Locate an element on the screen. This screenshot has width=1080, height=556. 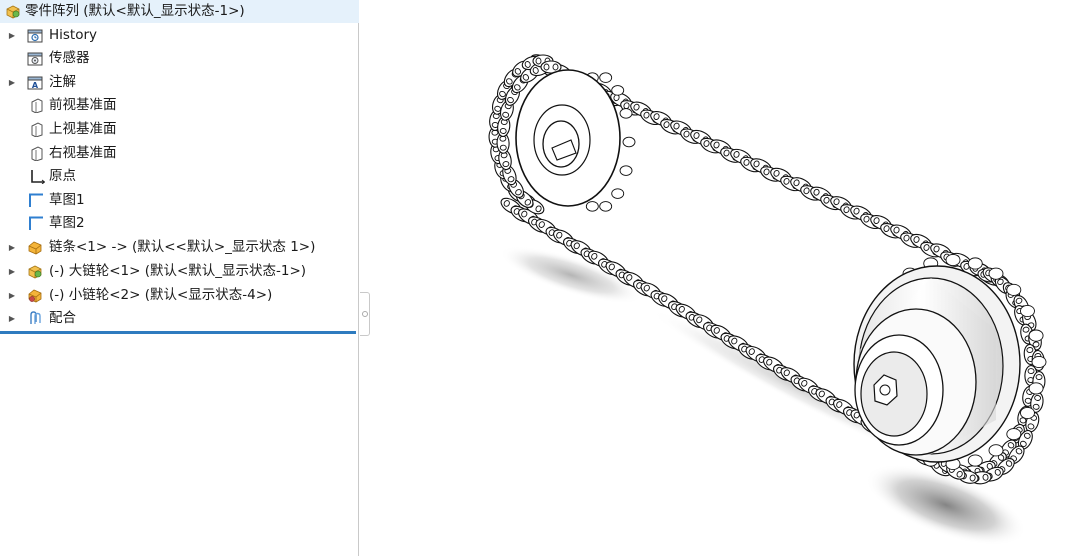
tree-root-label: 零件阵列 (默认<默认_显示状态-1>) is located at coordinates (135, 11).